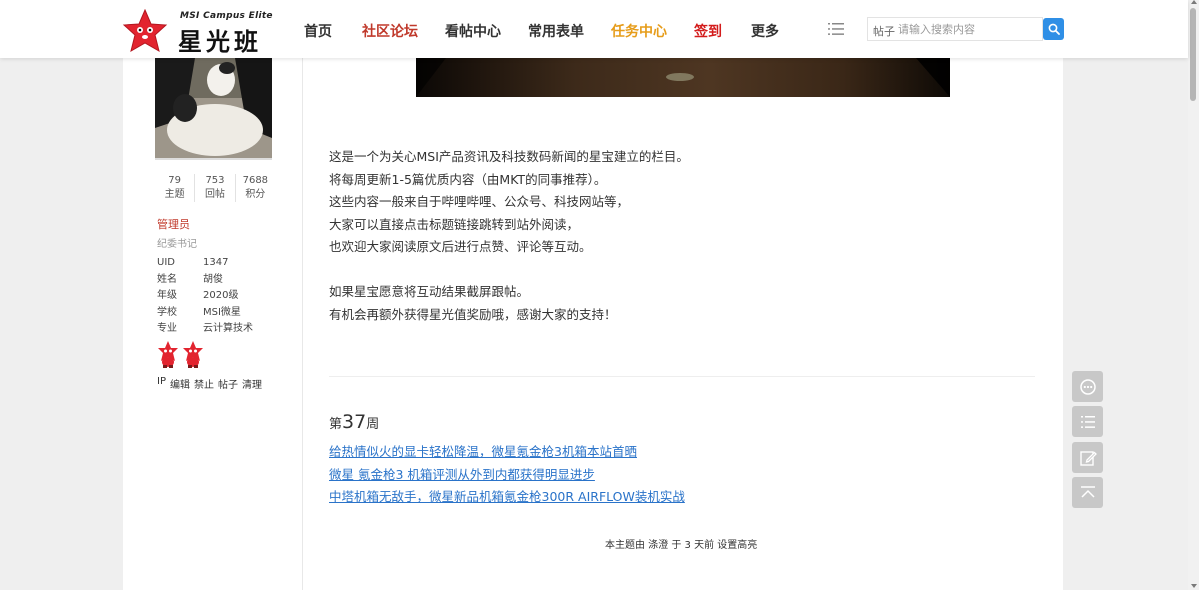  I want to click on search-box: 帖子, so click(955, 29).